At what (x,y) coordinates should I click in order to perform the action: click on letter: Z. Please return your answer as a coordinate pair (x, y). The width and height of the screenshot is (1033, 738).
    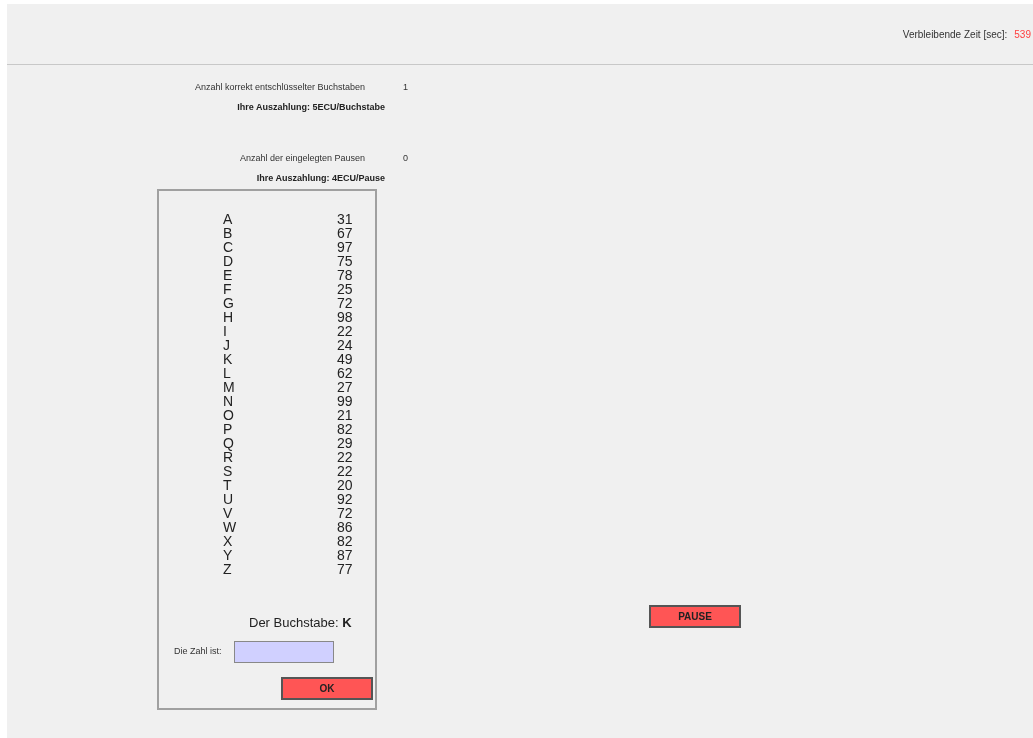
    Looking at the image, I should click on (228, 569).